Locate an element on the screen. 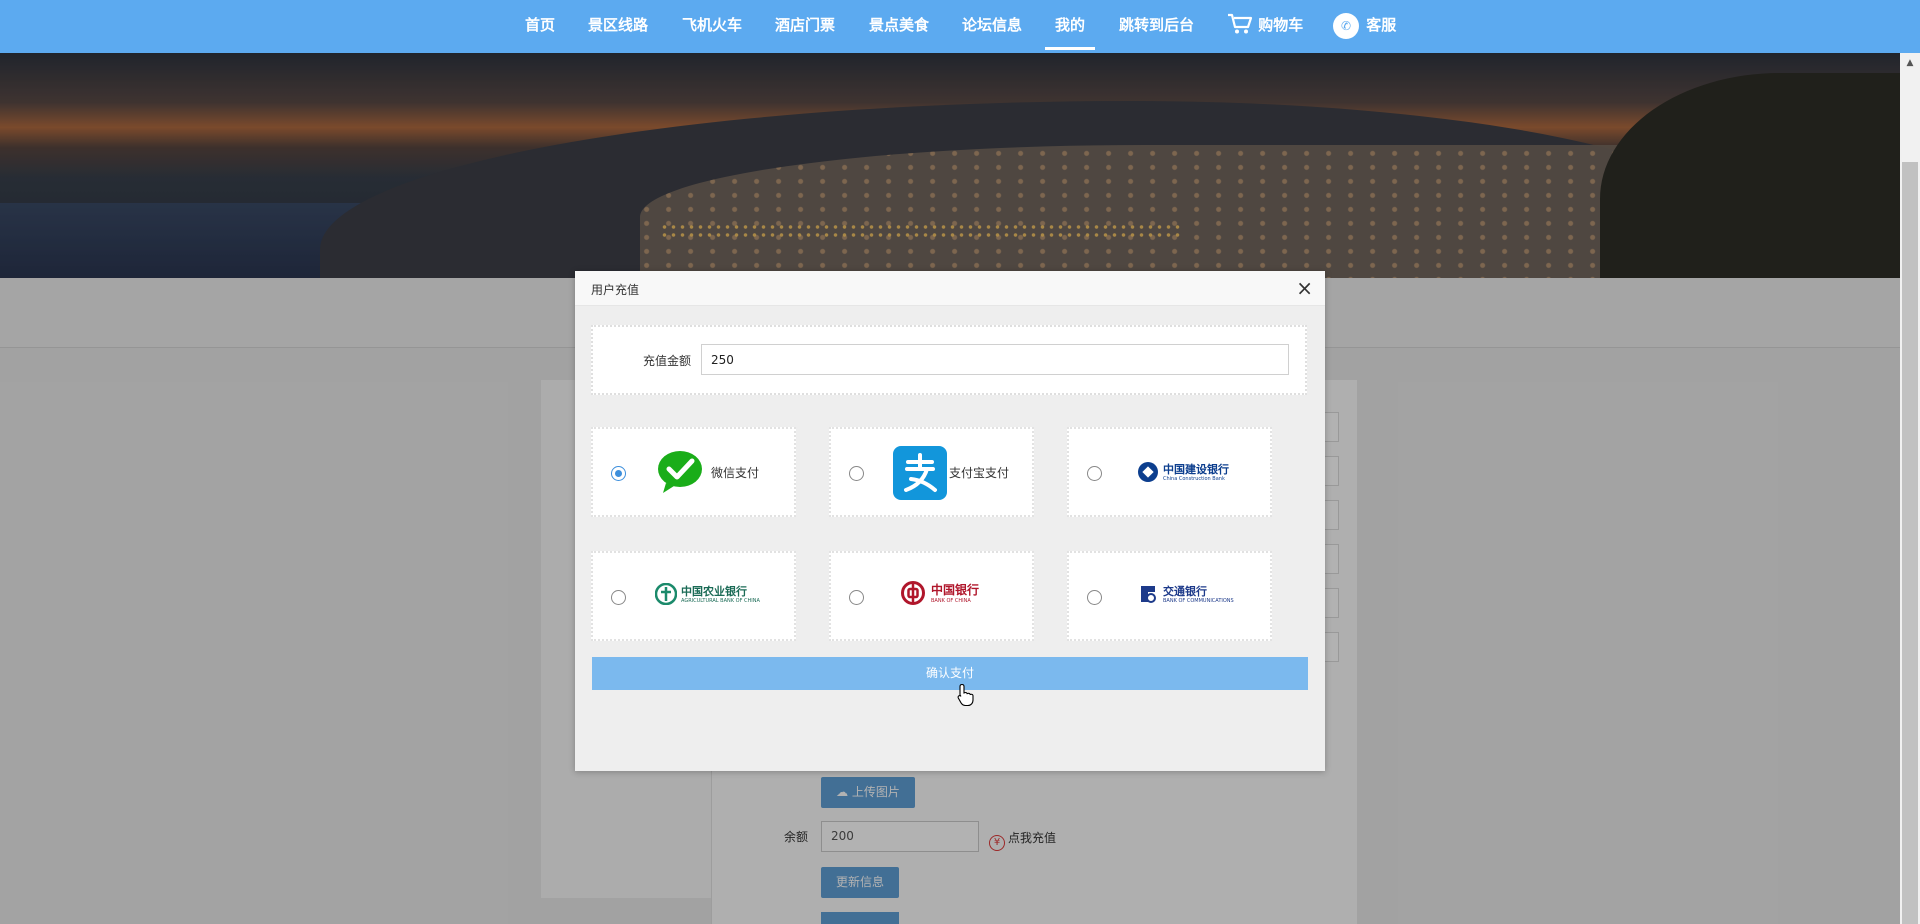 The image size is (1920, 924). amount-label: 充值金额 is located at coordinates (667, 361).